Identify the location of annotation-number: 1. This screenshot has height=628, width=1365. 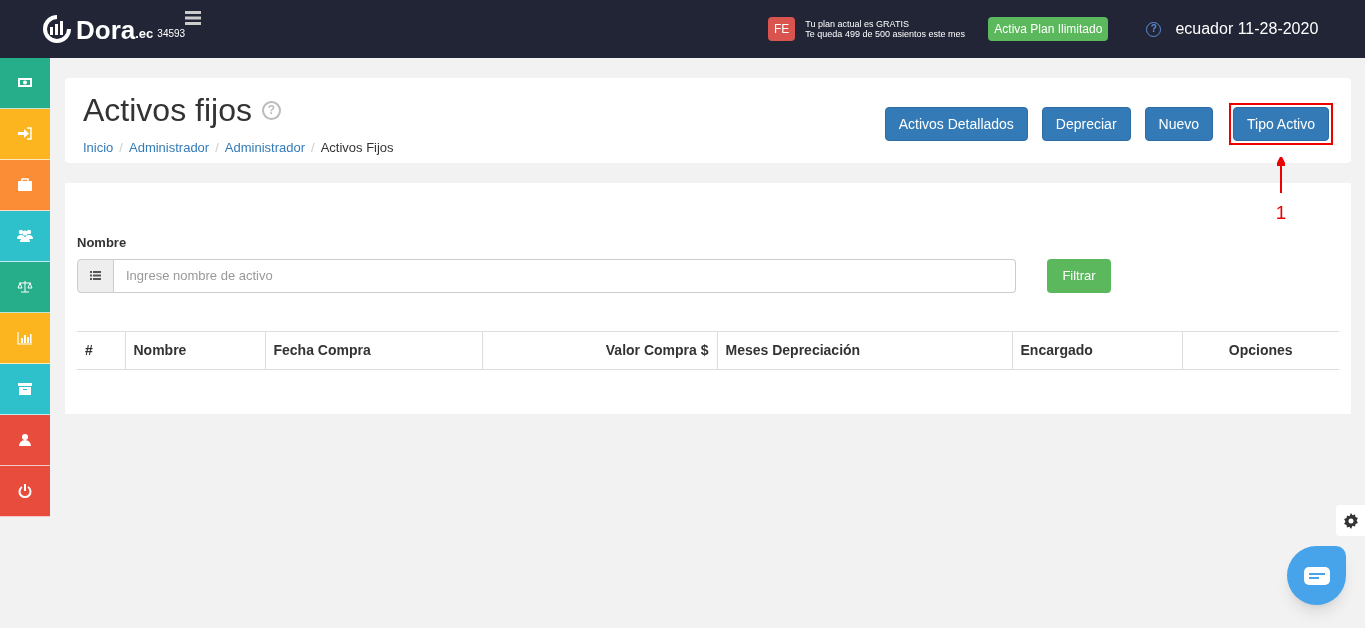
(1281, 213).